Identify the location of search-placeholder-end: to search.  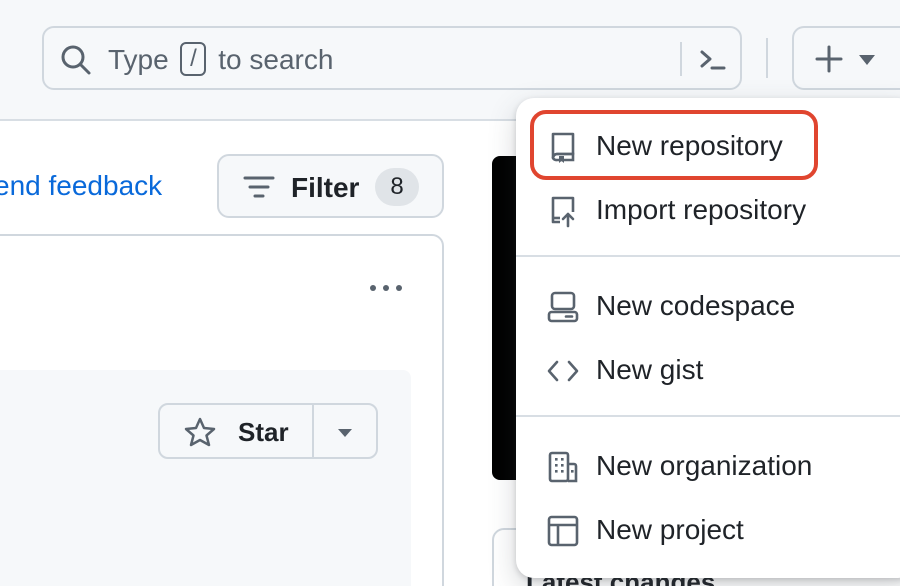
(276, 59).